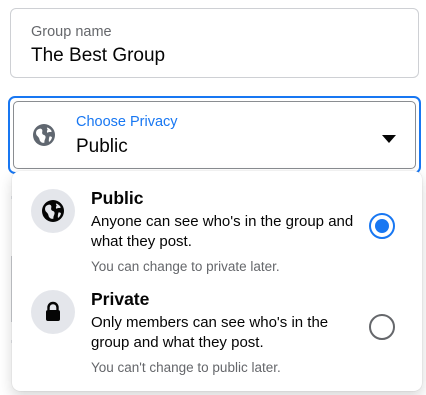 Image resolution: width=426 pixels, height=395 pixels. Describe the element at coordinates (127, 122) in the screenshot. I see `privacy-label: Choose Privacy` at that location.